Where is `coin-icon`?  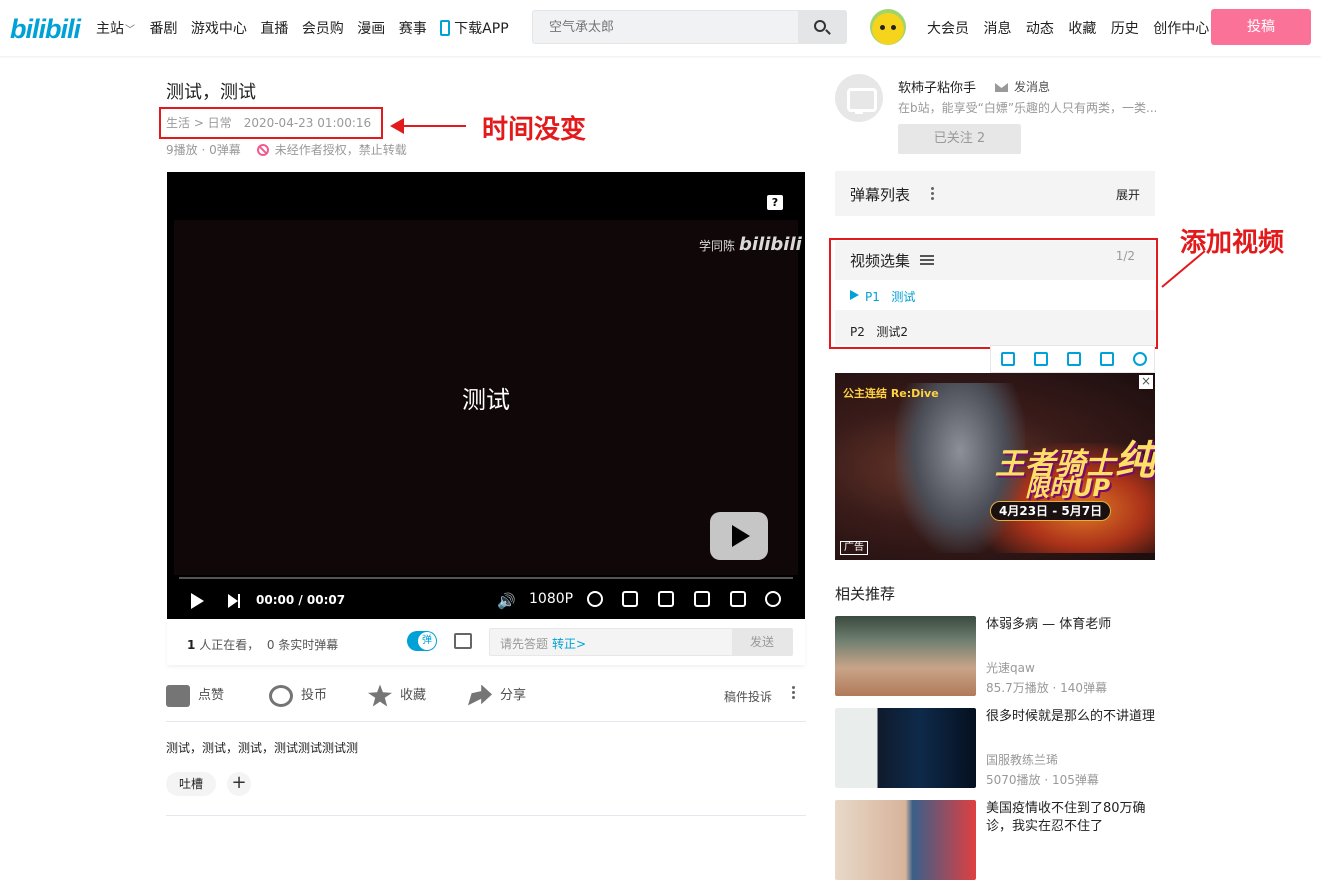
coin-icon is located at coordinates (281, 695).